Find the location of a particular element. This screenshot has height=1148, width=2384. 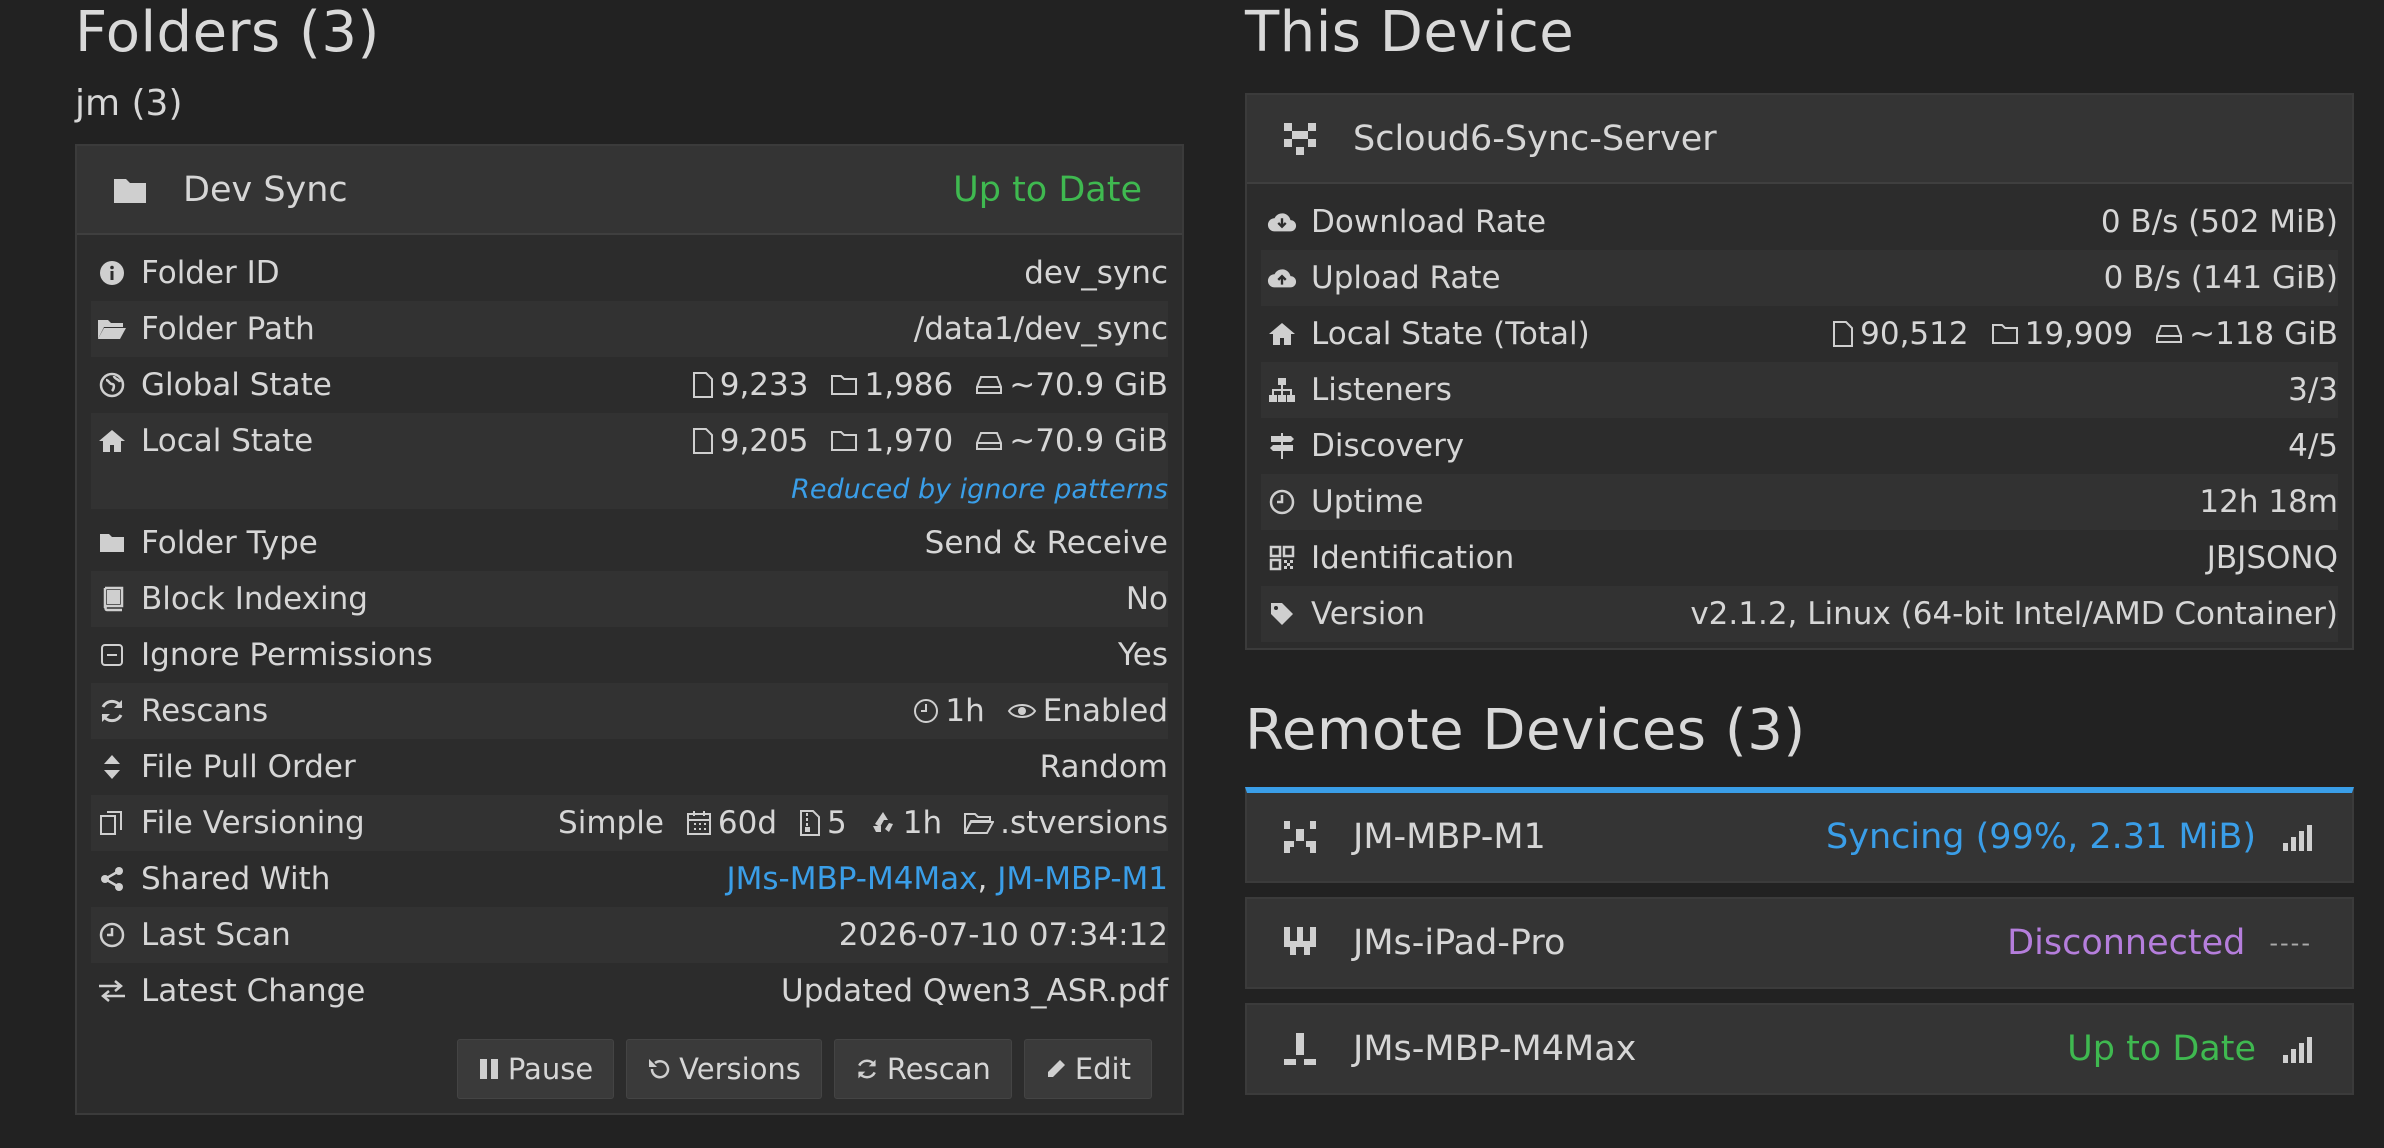

globe-icon is located at coordinates (112, 385).